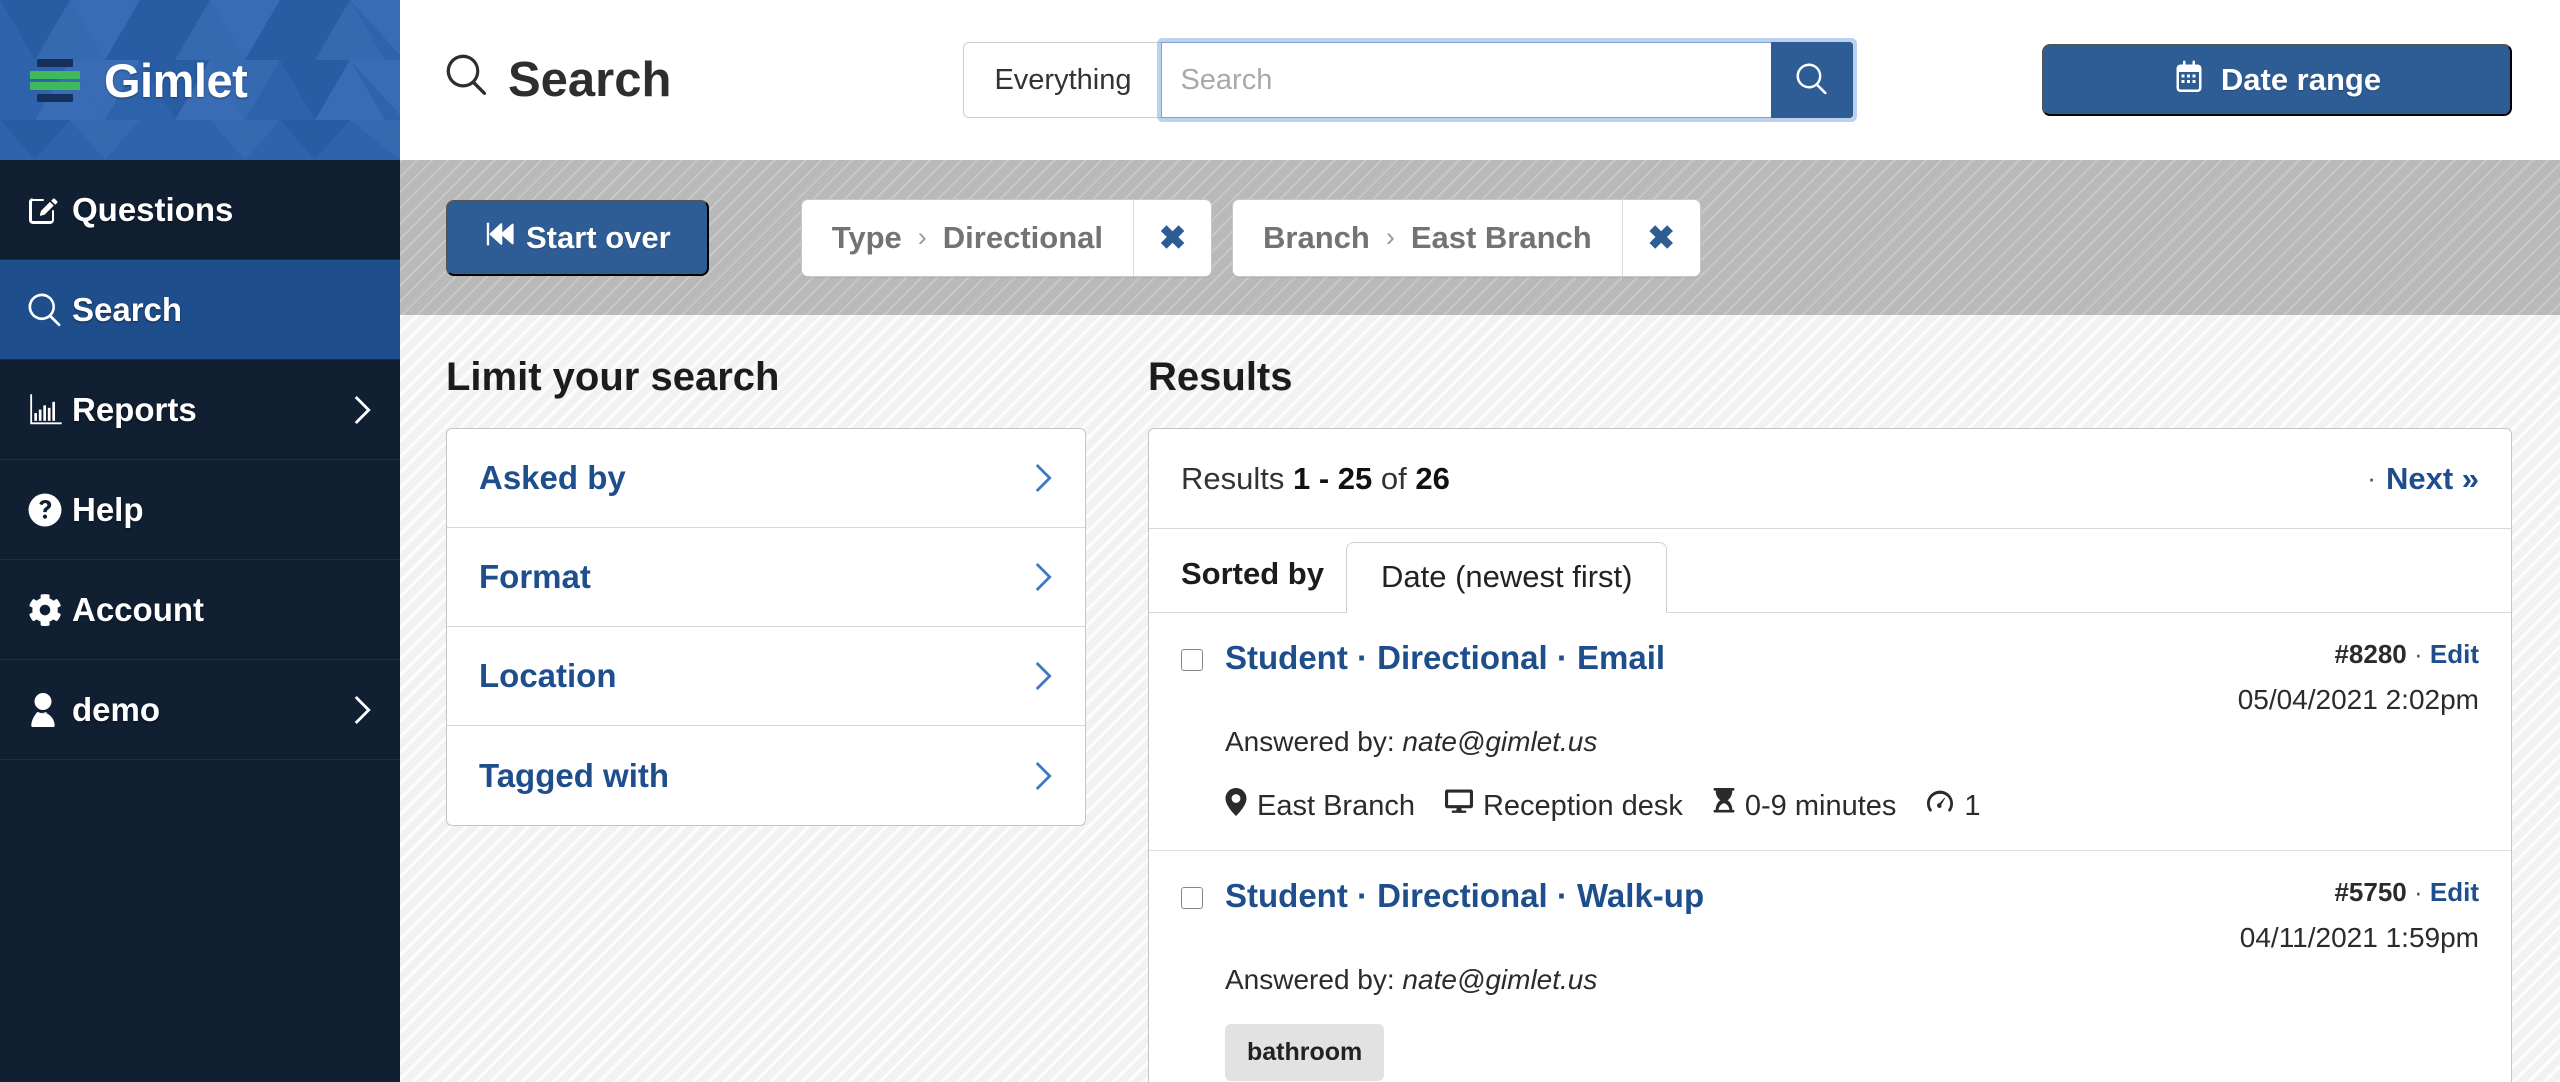  What do you see at coordinates (766, 676) in the screenshot?
I see `facet-item-location: Location` at bounding box center [766, 676].